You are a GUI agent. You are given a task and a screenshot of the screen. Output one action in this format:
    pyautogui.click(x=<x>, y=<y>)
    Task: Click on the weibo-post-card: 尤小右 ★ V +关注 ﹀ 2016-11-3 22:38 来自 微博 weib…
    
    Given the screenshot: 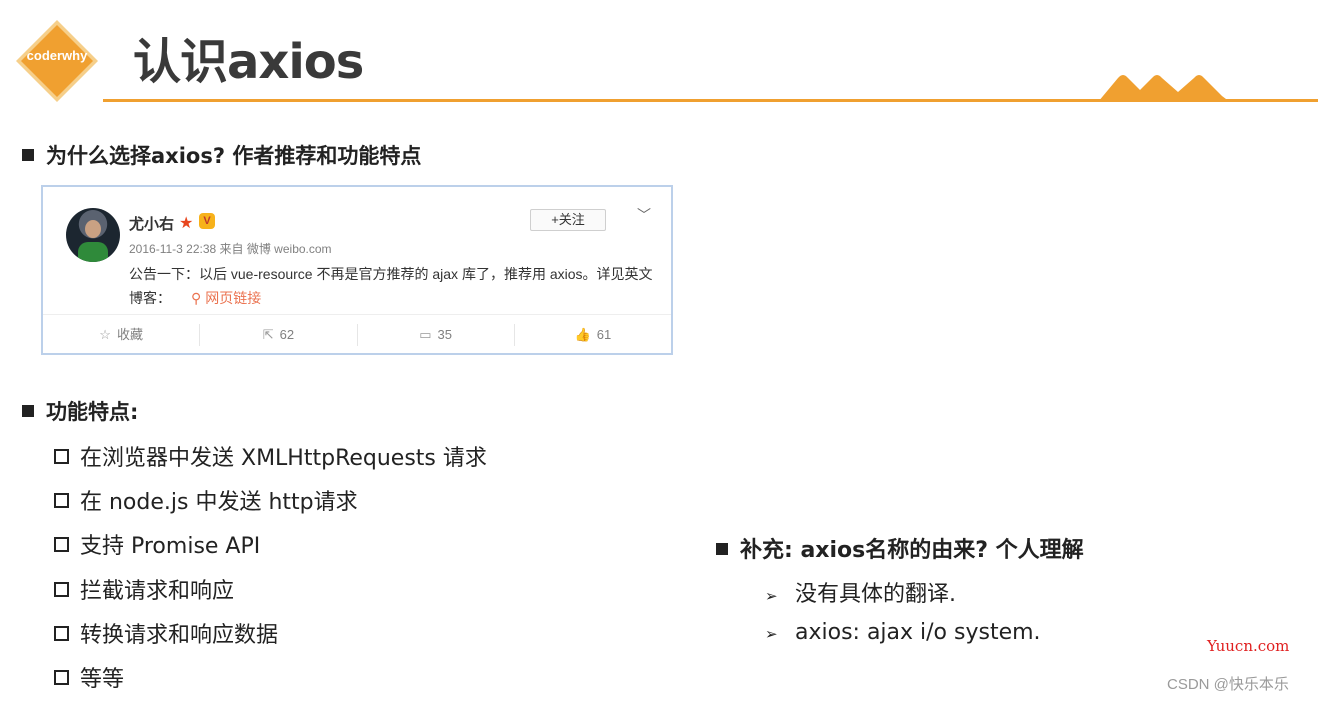 What is the action you would take?
    pyautogui.click(x=357, y=270)
    